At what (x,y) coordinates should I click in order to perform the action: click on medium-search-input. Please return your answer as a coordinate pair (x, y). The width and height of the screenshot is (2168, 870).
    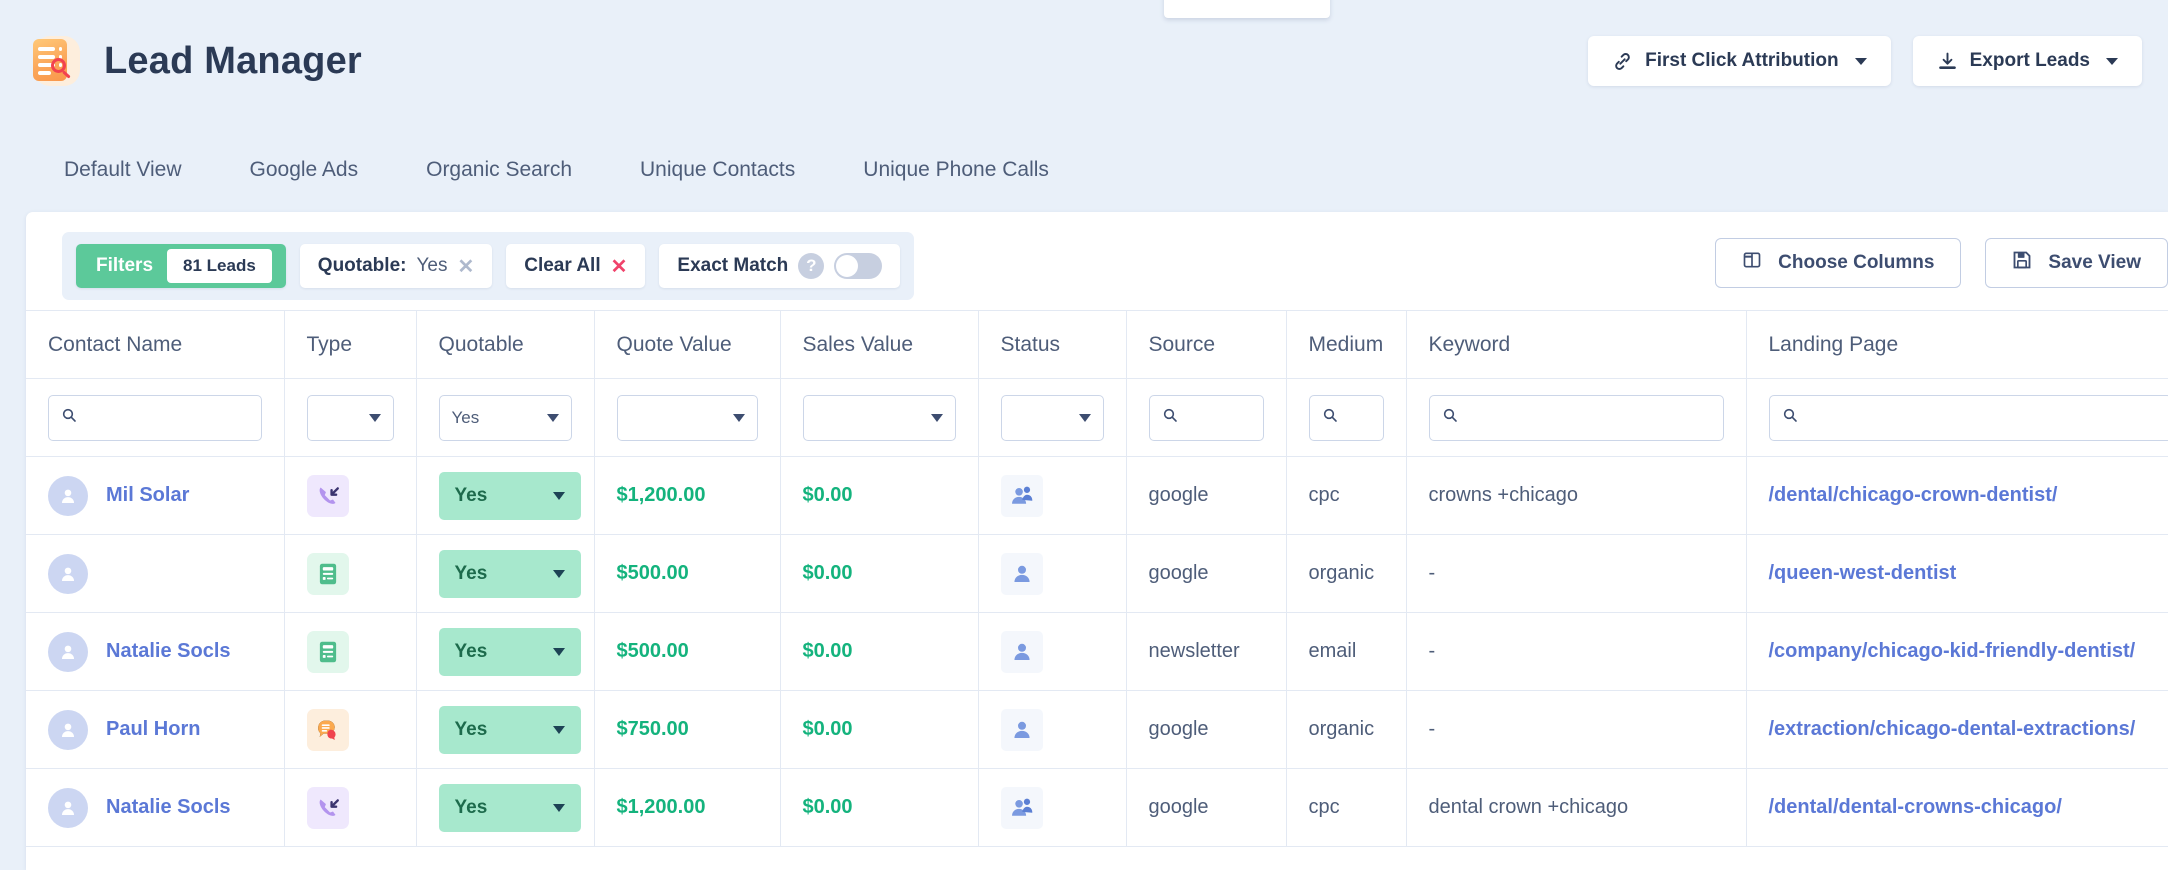
    Looking at the image, I should click on (1346, 417).